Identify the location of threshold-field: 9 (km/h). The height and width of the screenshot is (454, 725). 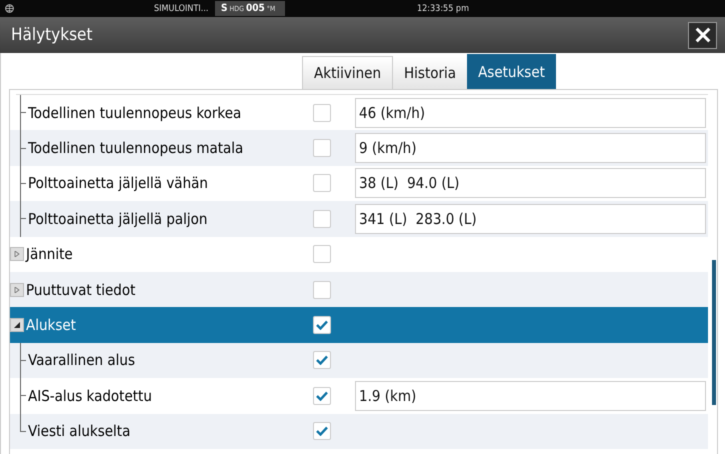
(530, 148).